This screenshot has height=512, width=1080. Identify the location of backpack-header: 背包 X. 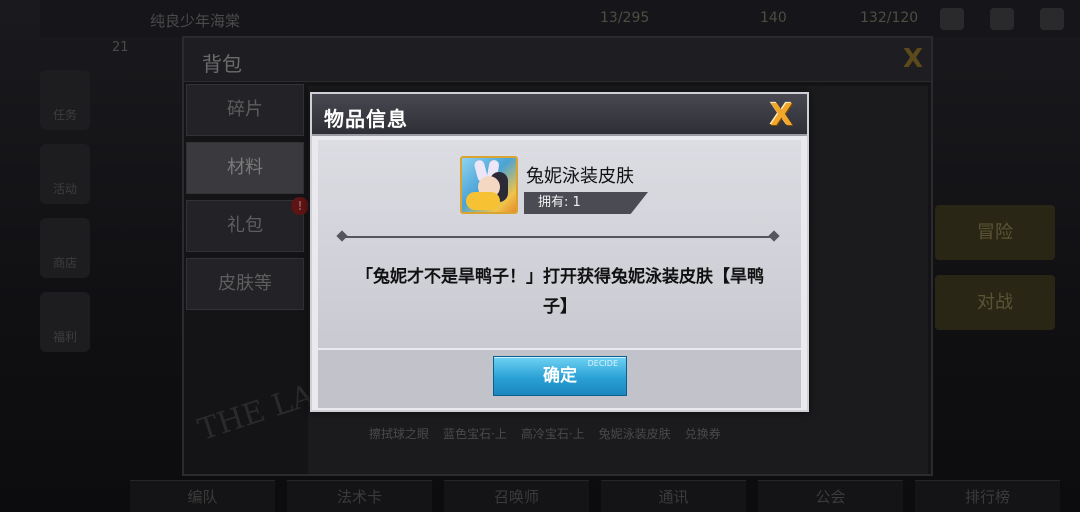
(557, 60).